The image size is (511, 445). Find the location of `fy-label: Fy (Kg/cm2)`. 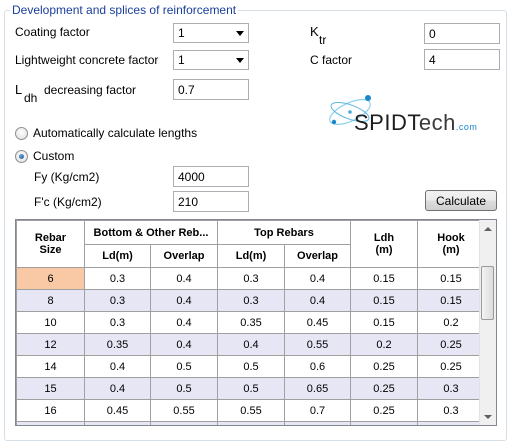

fy-label: Fy (Kg/cm2) is located at coordinates (67, 177).